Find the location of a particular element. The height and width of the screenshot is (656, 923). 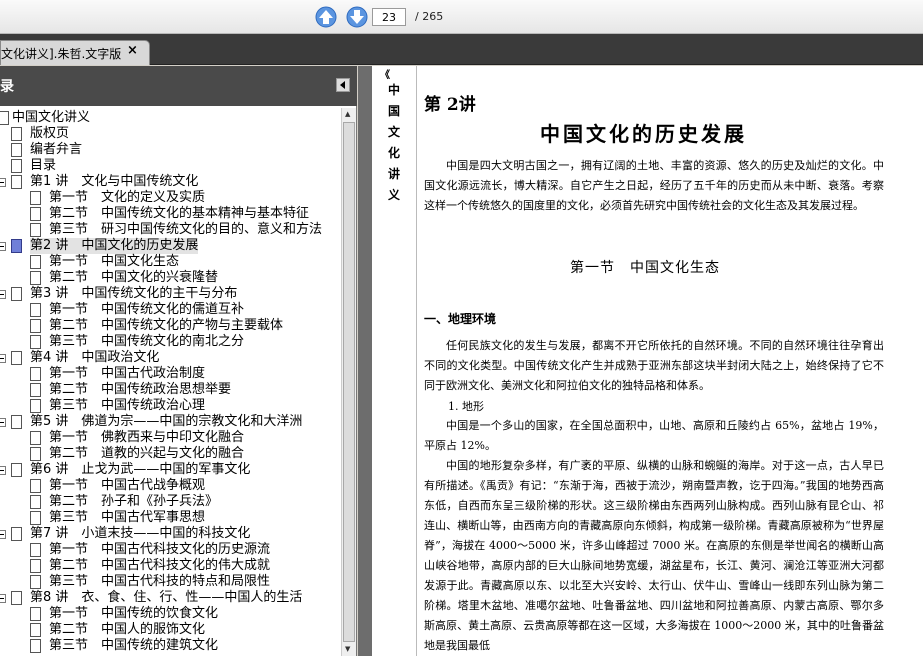

bookmark-label: 第4 讲 中国政治文化 is located at coordinates (95, 357).